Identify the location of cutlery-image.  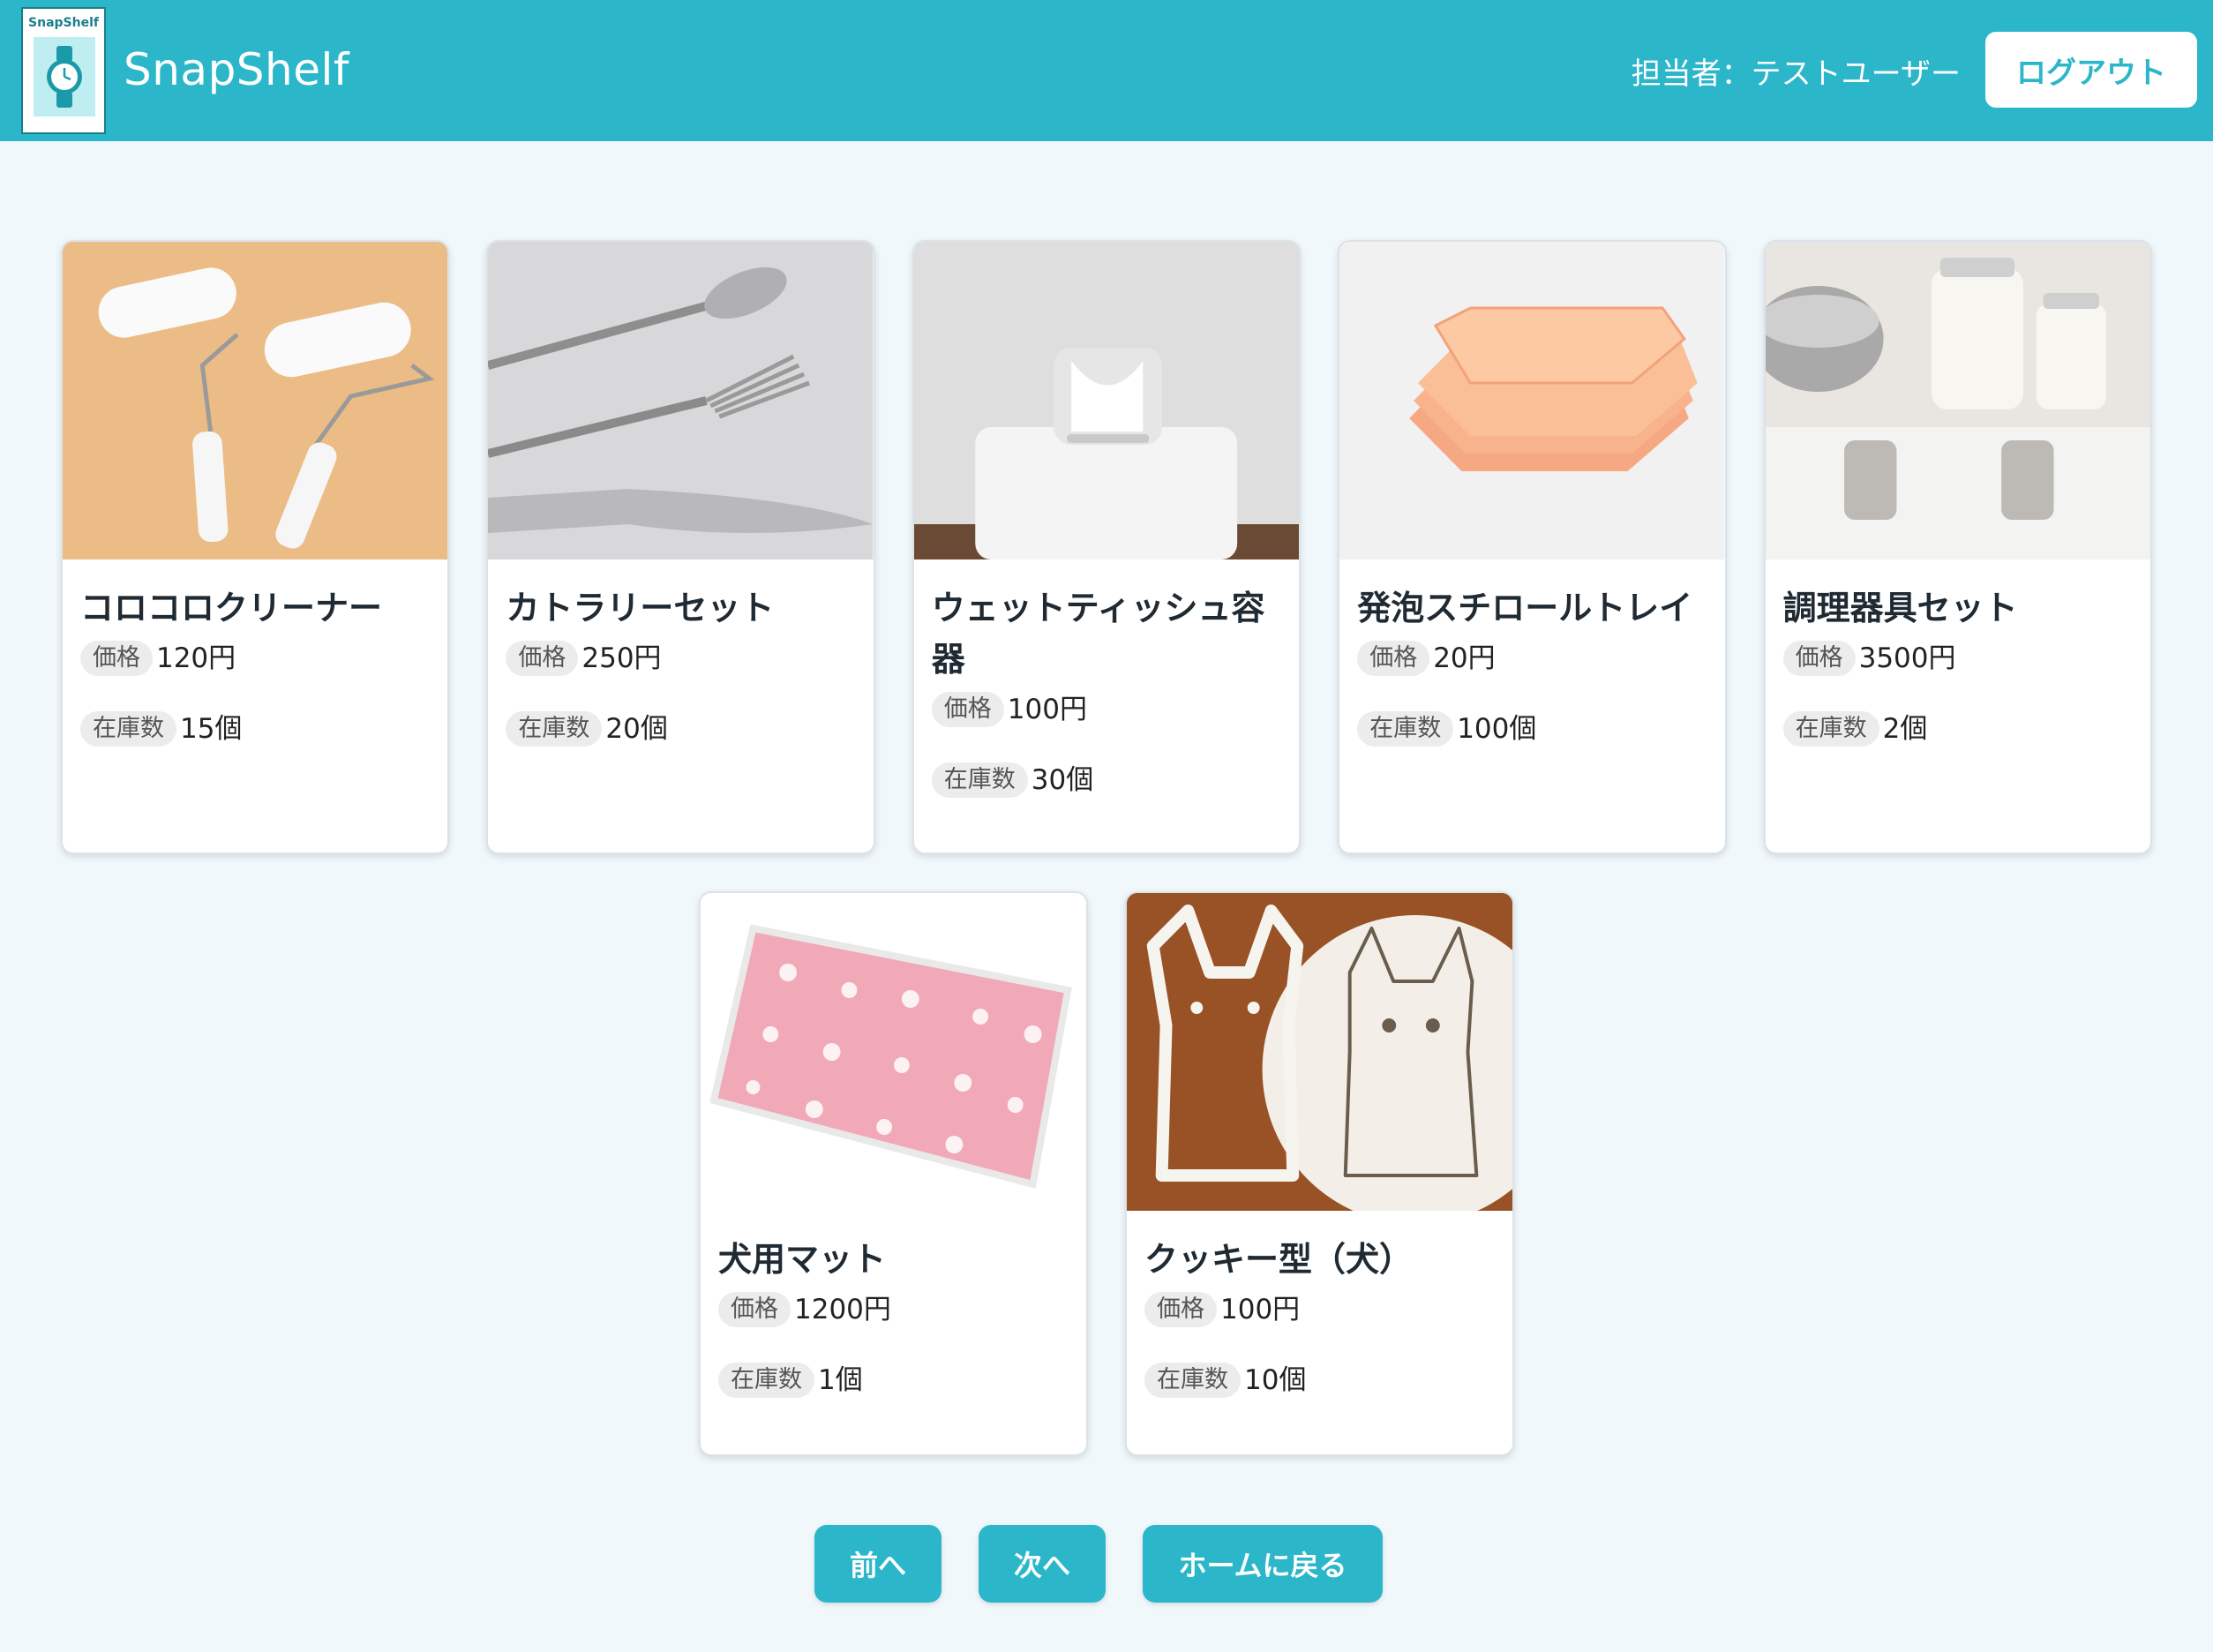
(681, 400).